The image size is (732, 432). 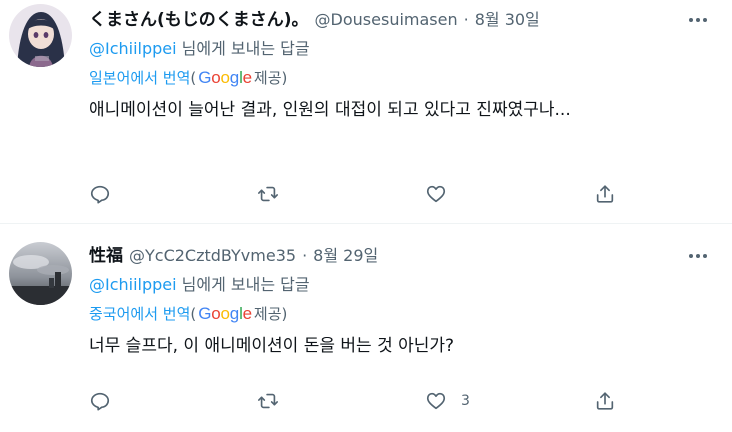 What do you see at coordinates (139, 78) in the screenshot?
I see `translated-from-link: 일본어에서 번역` at bounding box center [139, 78].